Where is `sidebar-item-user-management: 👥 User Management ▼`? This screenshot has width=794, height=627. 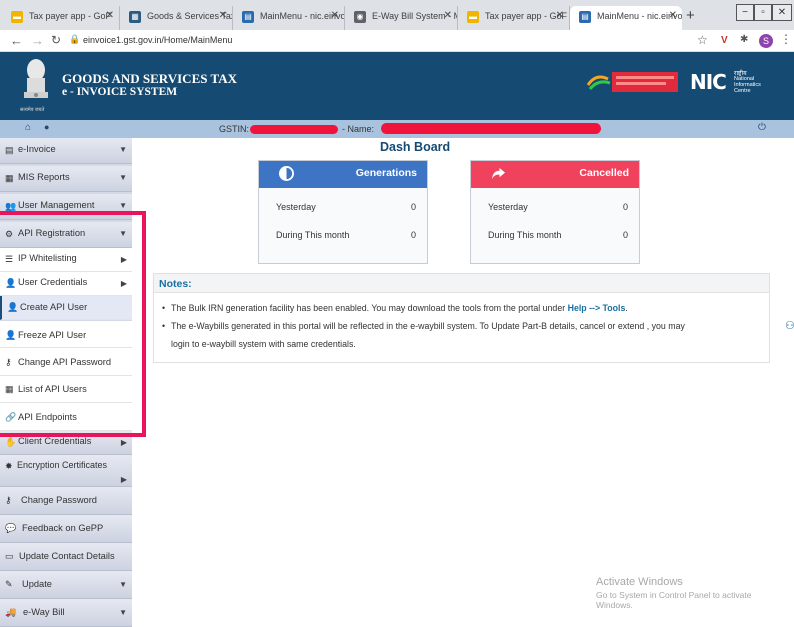
sidebar-item-user-management: 👥 User Management ▼ is located at coordinates (66, 207).